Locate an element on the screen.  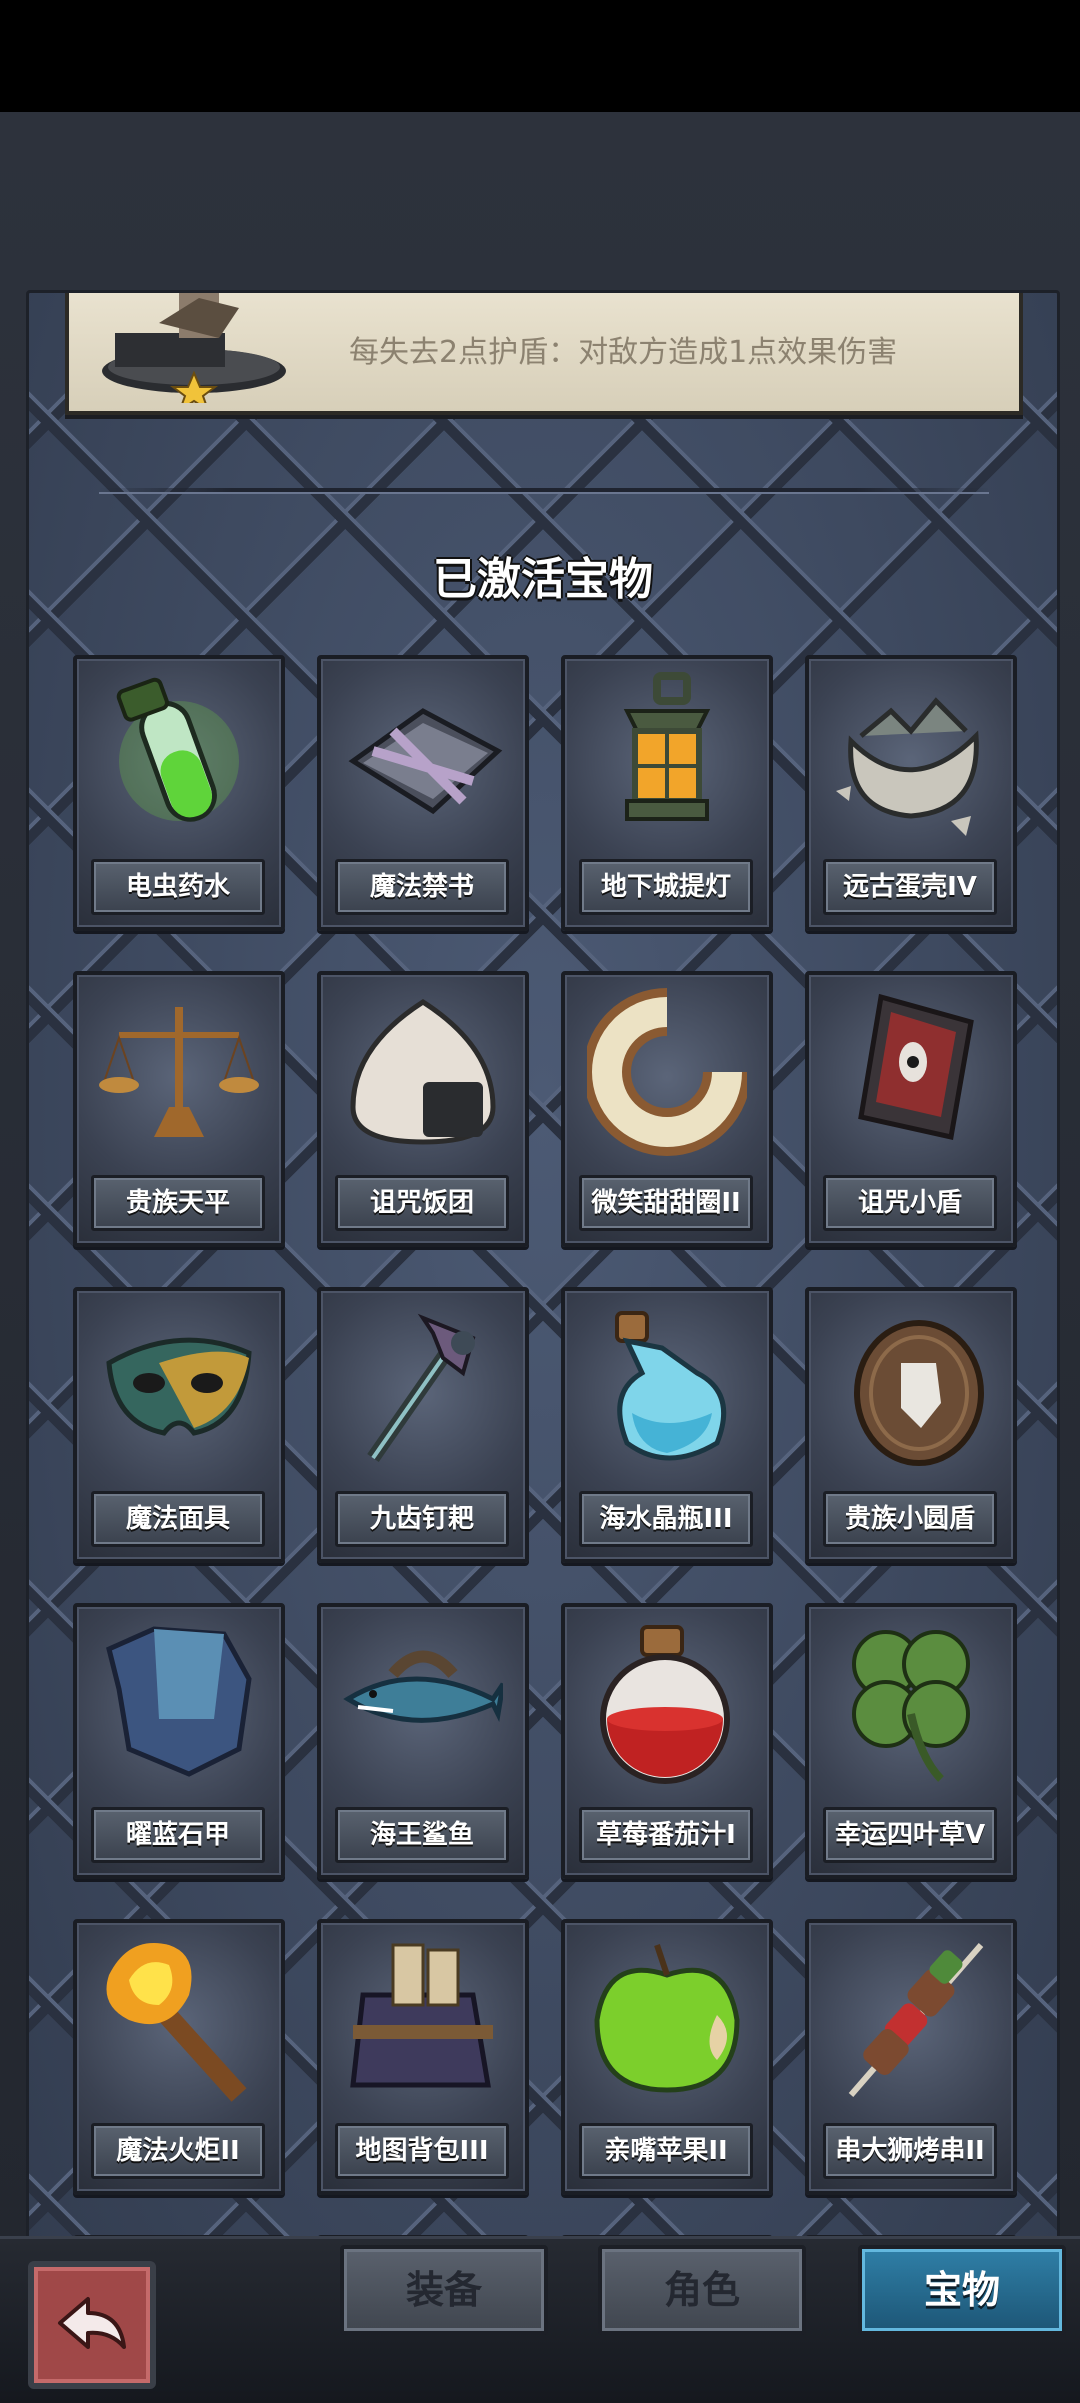
treasure-label: 微笑甜甜圈II is located at coordinates (666, 1203).